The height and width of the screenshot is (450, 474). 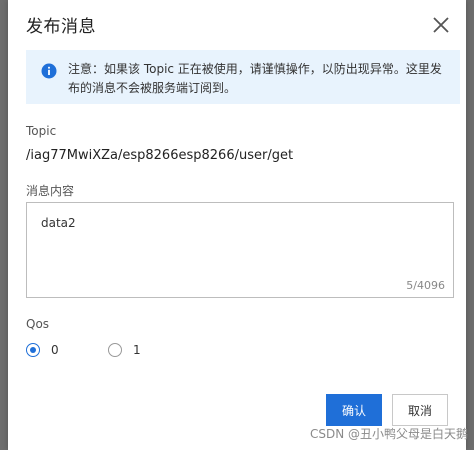 What do you see at coordinates (58, 223) in the screenshot?
I see `message-content-value: data2` at bounding box center [58, 223].